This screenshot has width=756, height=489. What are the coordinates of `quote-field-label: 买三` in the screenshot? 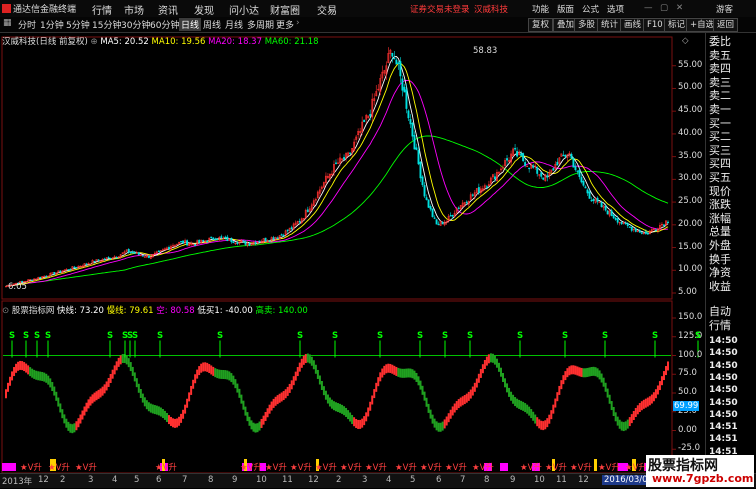 It's located at (720, 150).